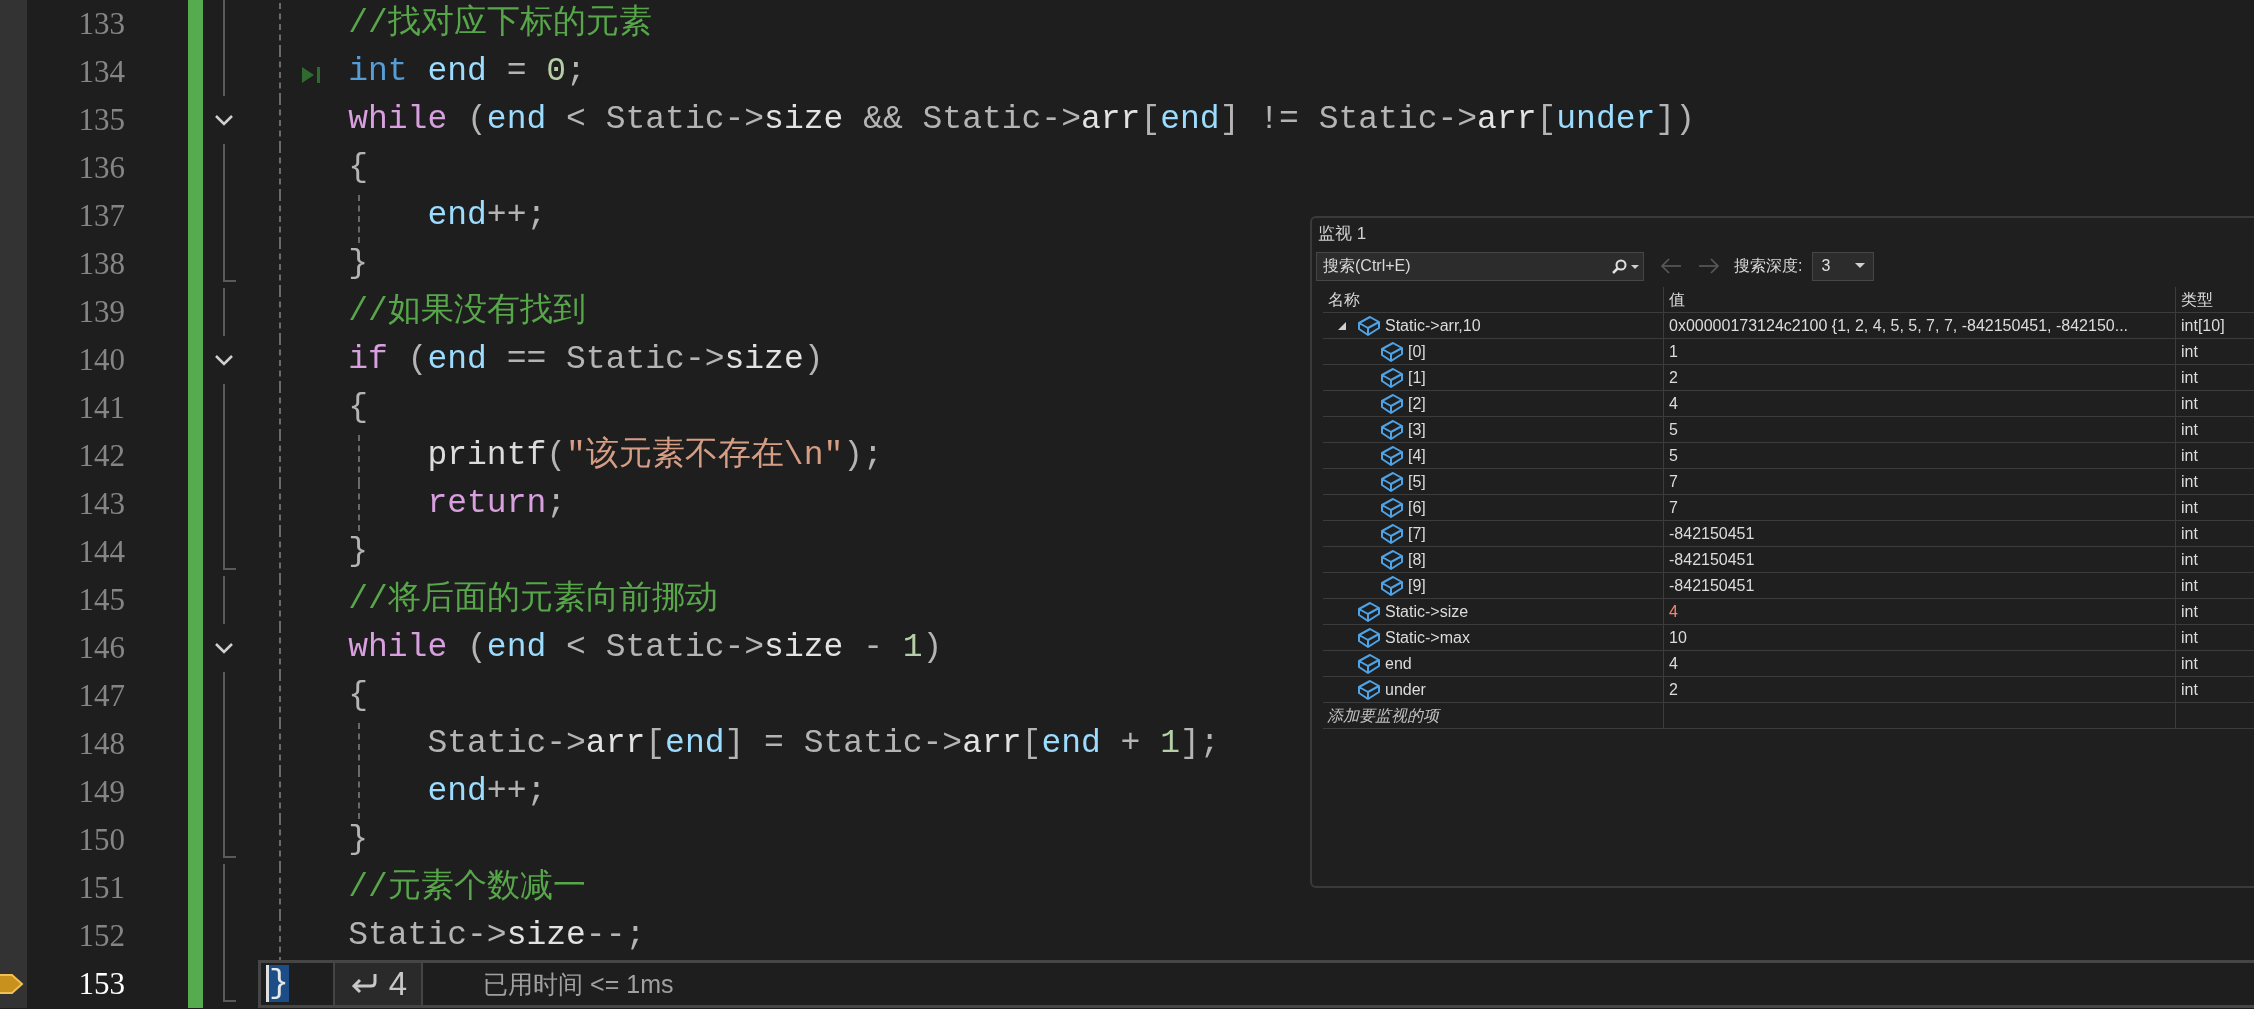 Image resolution: width=2254 pixels, height=1009 pixels. I want to click on line-number: 136, so click(101, 168).